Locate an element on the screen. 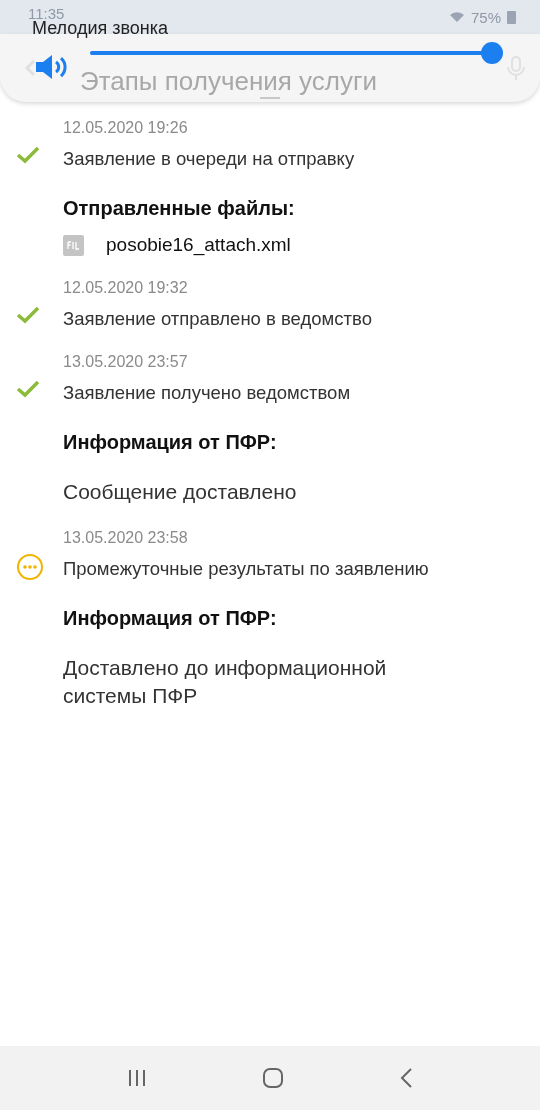 Image resolution: width=540 pixels, height=1110 pixels. file-icon is located at coordinates (73, 245).